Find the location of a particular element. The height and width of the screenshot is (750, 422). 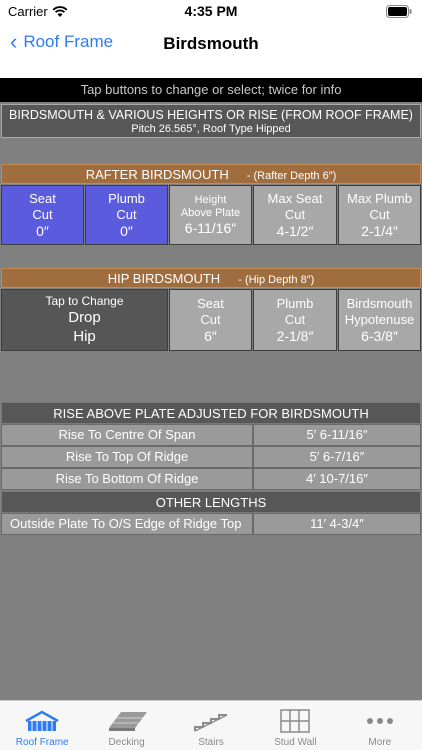

rafter-section-title: RAFTER BIRDSMOUTH is located at coordinates (157, 174).